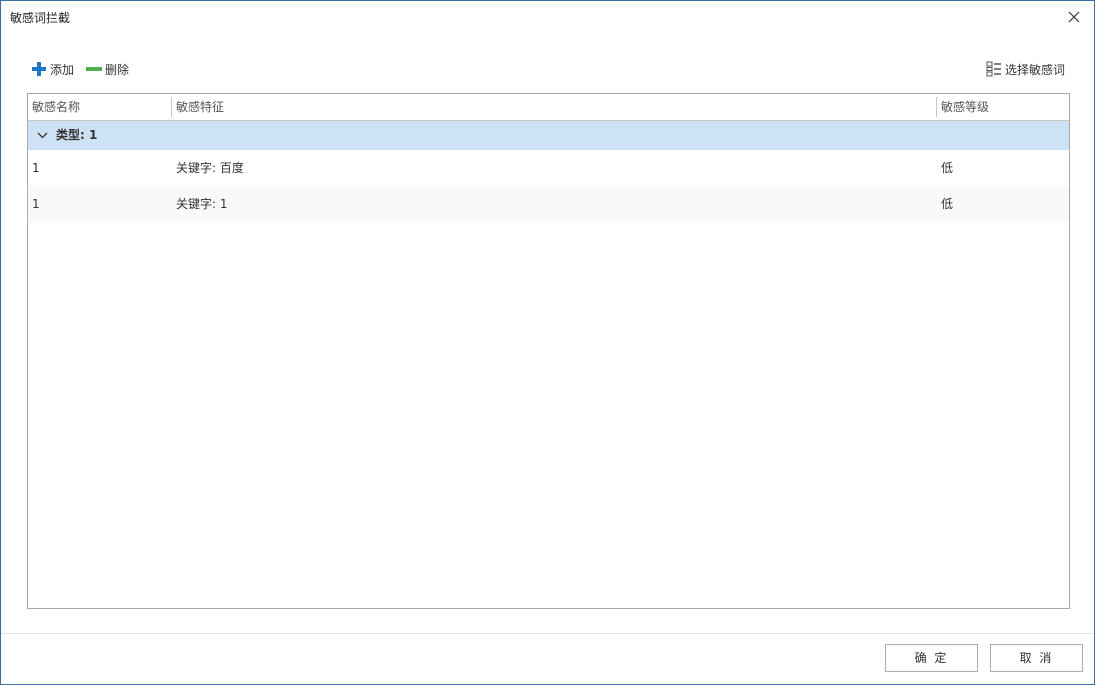 The image size is (1095, 685). What do you see at coordinates (42, 137) in the screenshot?
I see `chevron-down-icon` at bounding box center [42, 137].